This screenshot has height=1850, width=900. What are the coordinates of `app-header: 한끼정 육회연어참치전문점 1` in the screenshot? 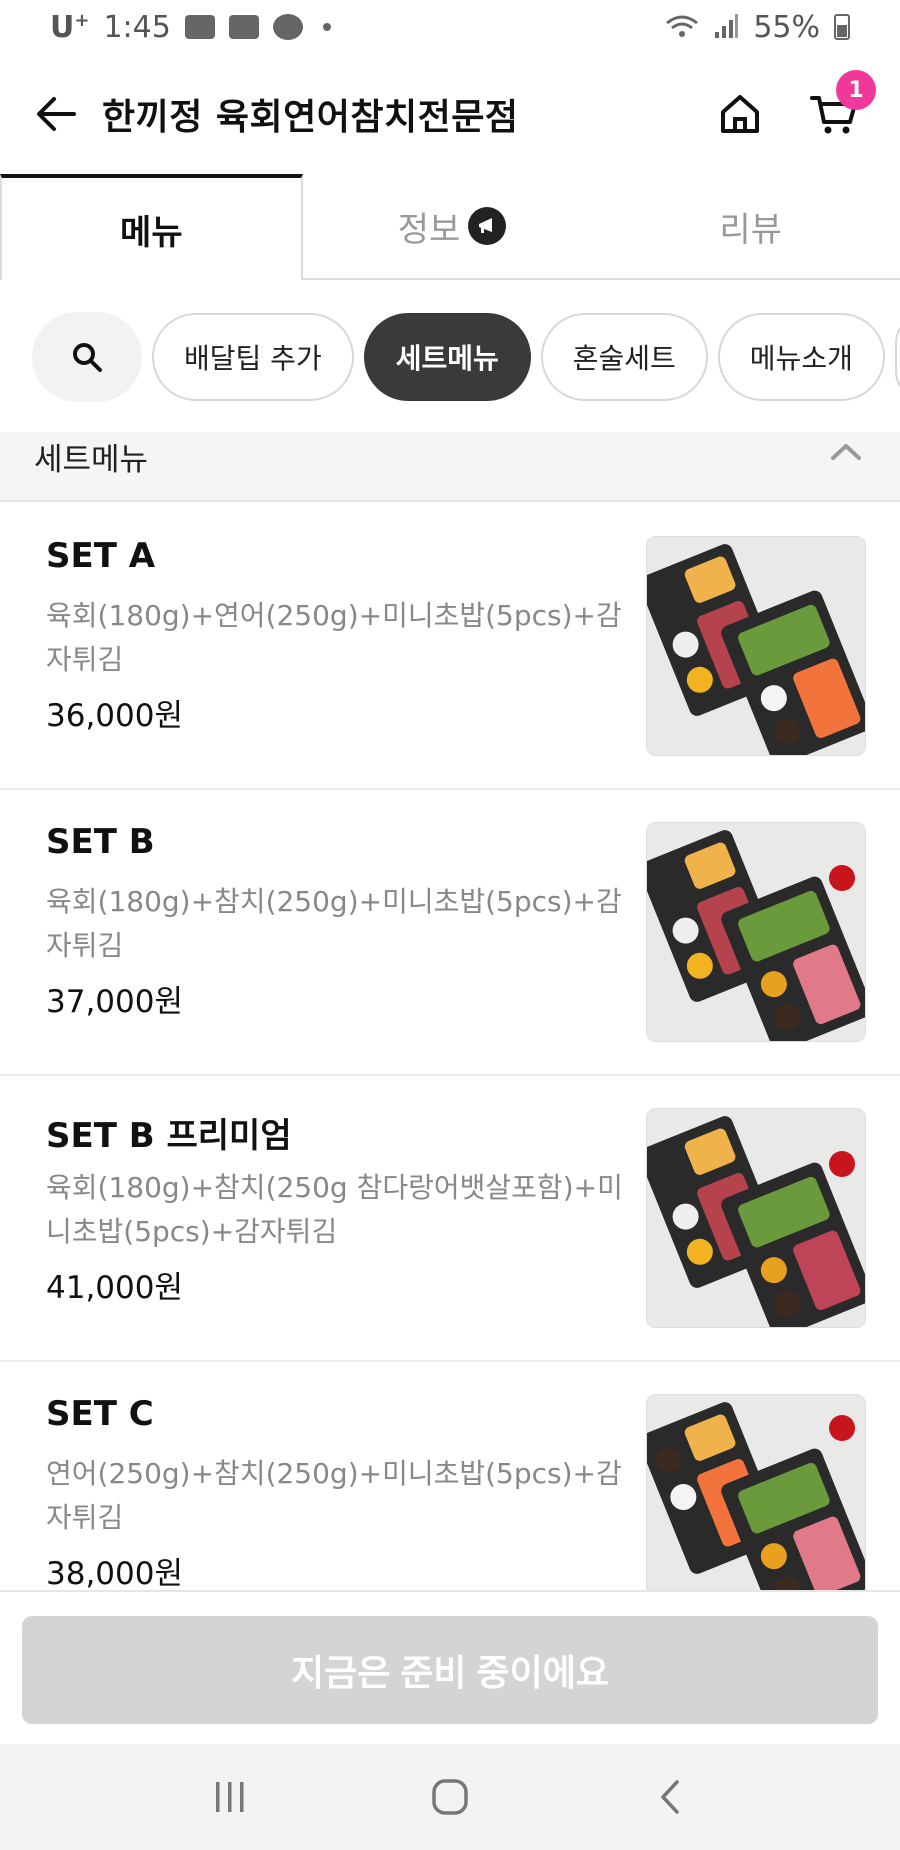 It's located at (450, 112).